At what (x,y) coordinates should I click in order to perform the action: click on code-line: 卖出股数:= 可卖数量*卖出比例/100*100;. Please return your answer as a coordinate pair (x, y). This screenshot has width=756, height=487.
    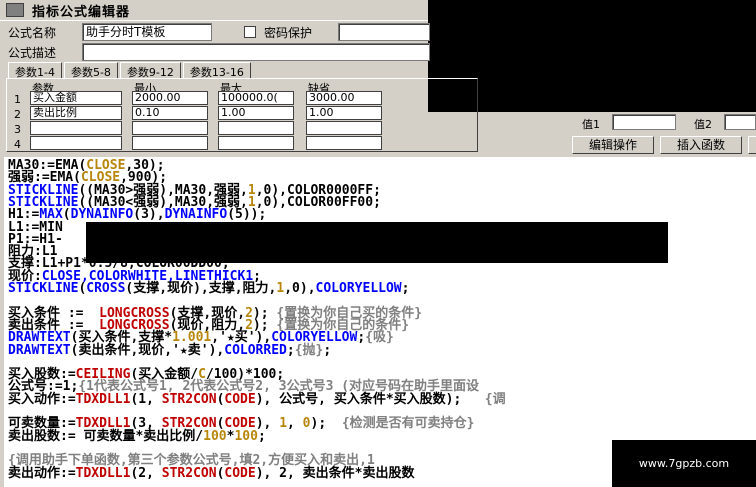
    Looking at the image, I should click on (137, 436).